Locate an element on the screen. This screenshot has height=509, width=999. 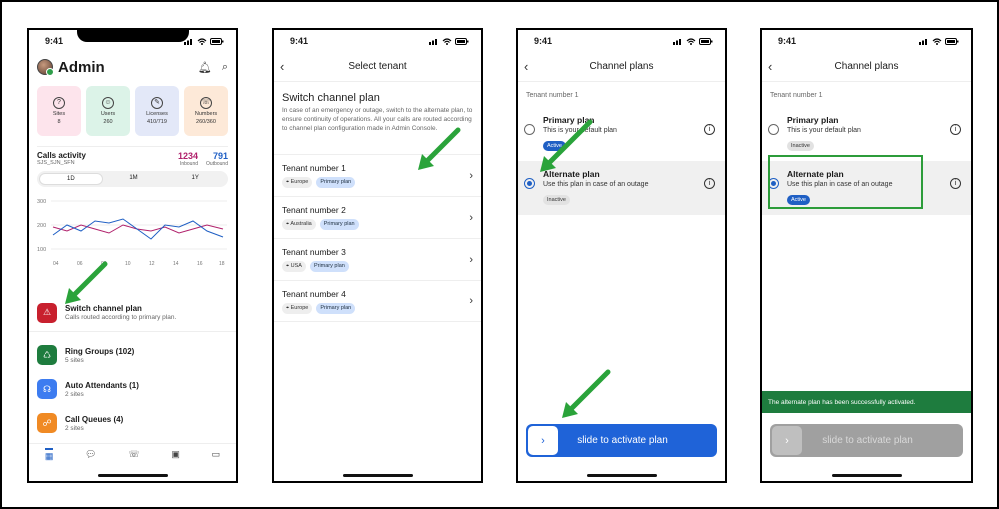
x-tick: 10 is located at coordinates (128, 264).